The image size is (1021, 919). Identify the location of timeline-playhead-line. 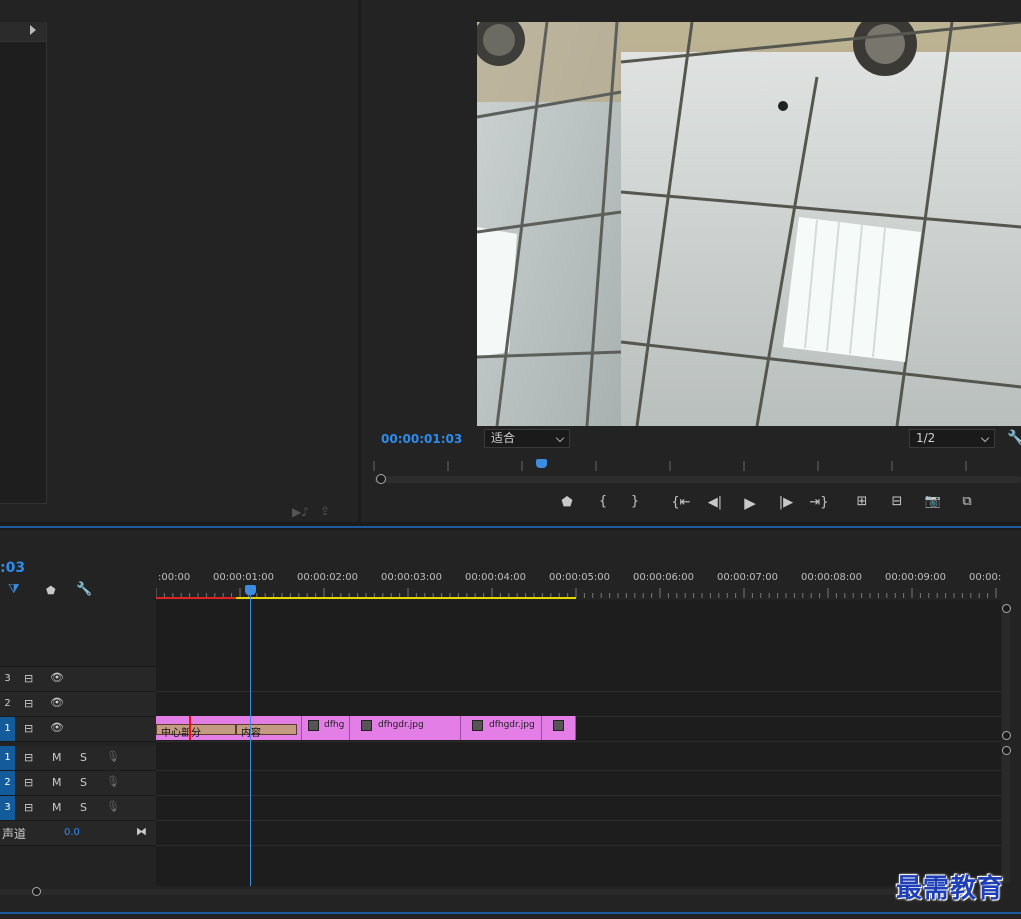
(250, 738).